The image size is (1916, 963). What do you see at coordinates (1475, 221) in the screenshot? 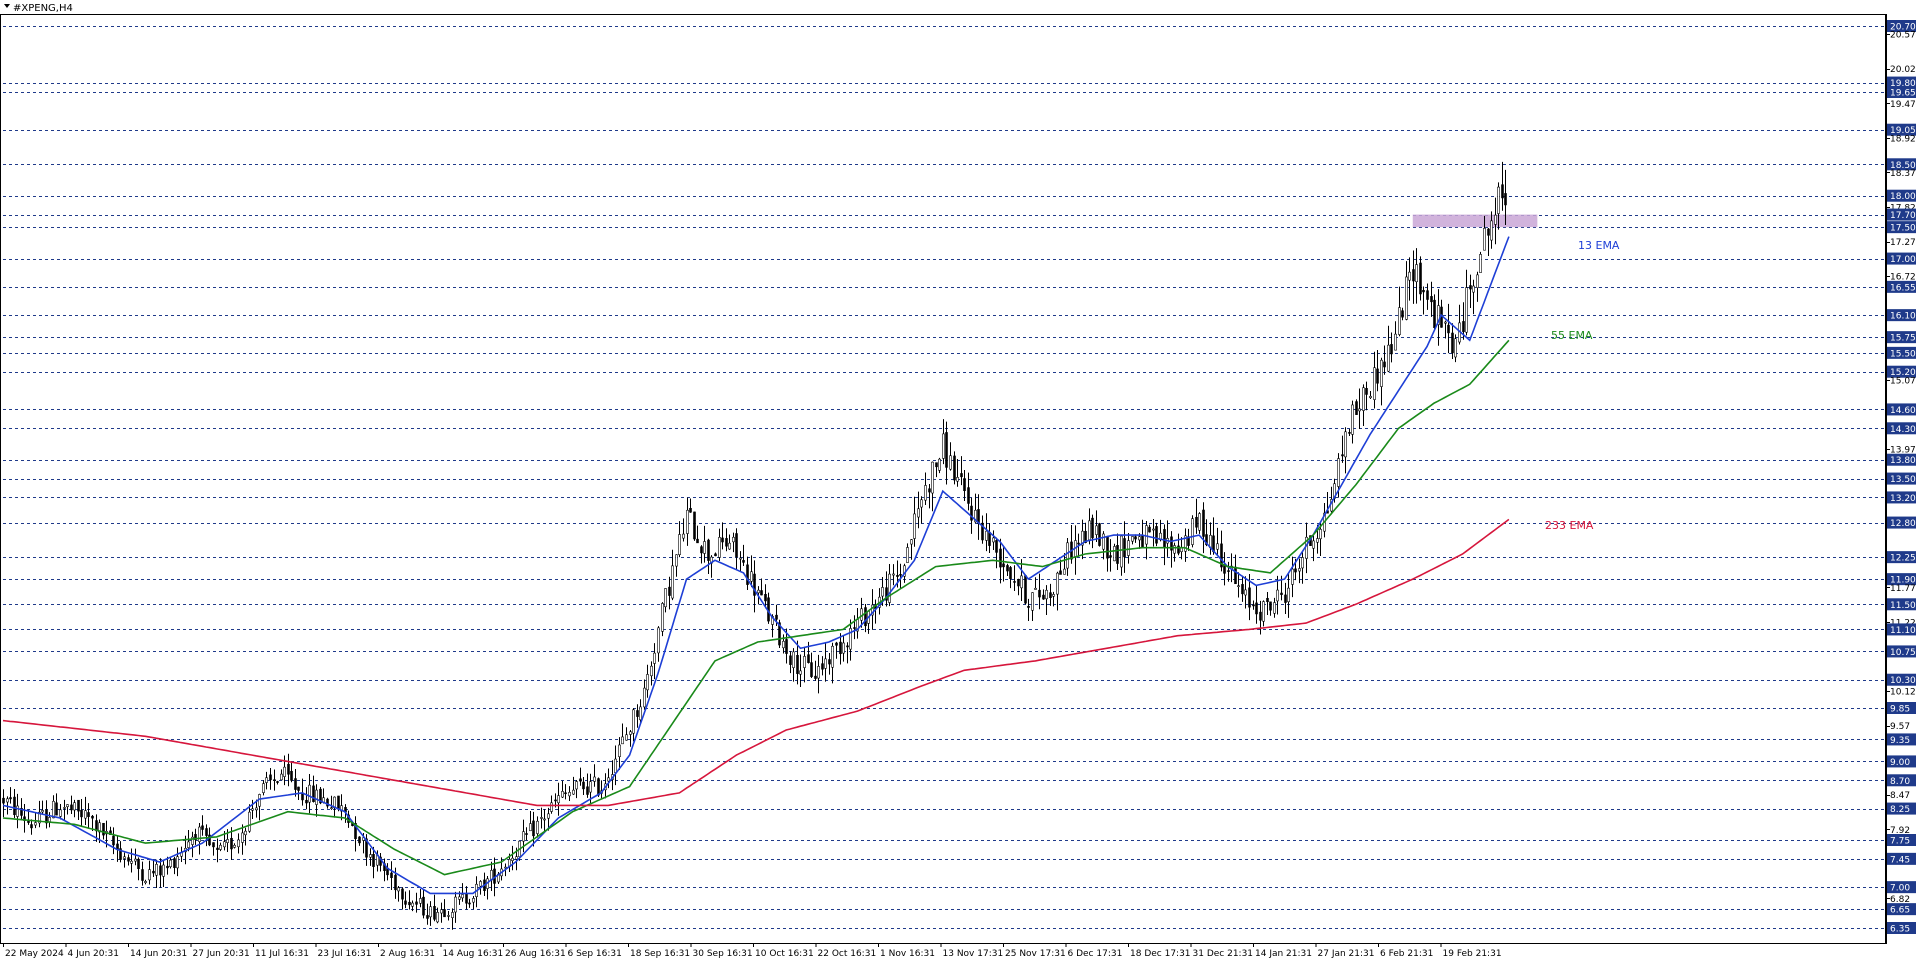
I see `resistance-zone-box` at bounding box center [1475, 221].